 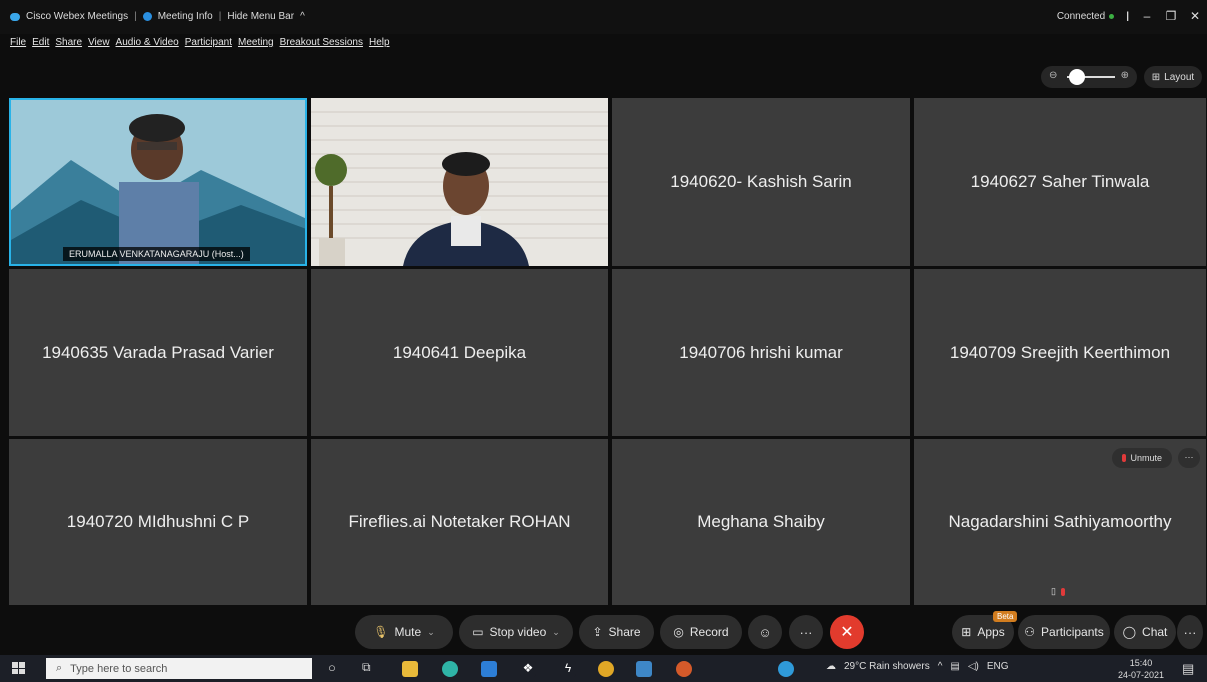 I want to click on cortana-icon: ○, so click(x=332, y=667).